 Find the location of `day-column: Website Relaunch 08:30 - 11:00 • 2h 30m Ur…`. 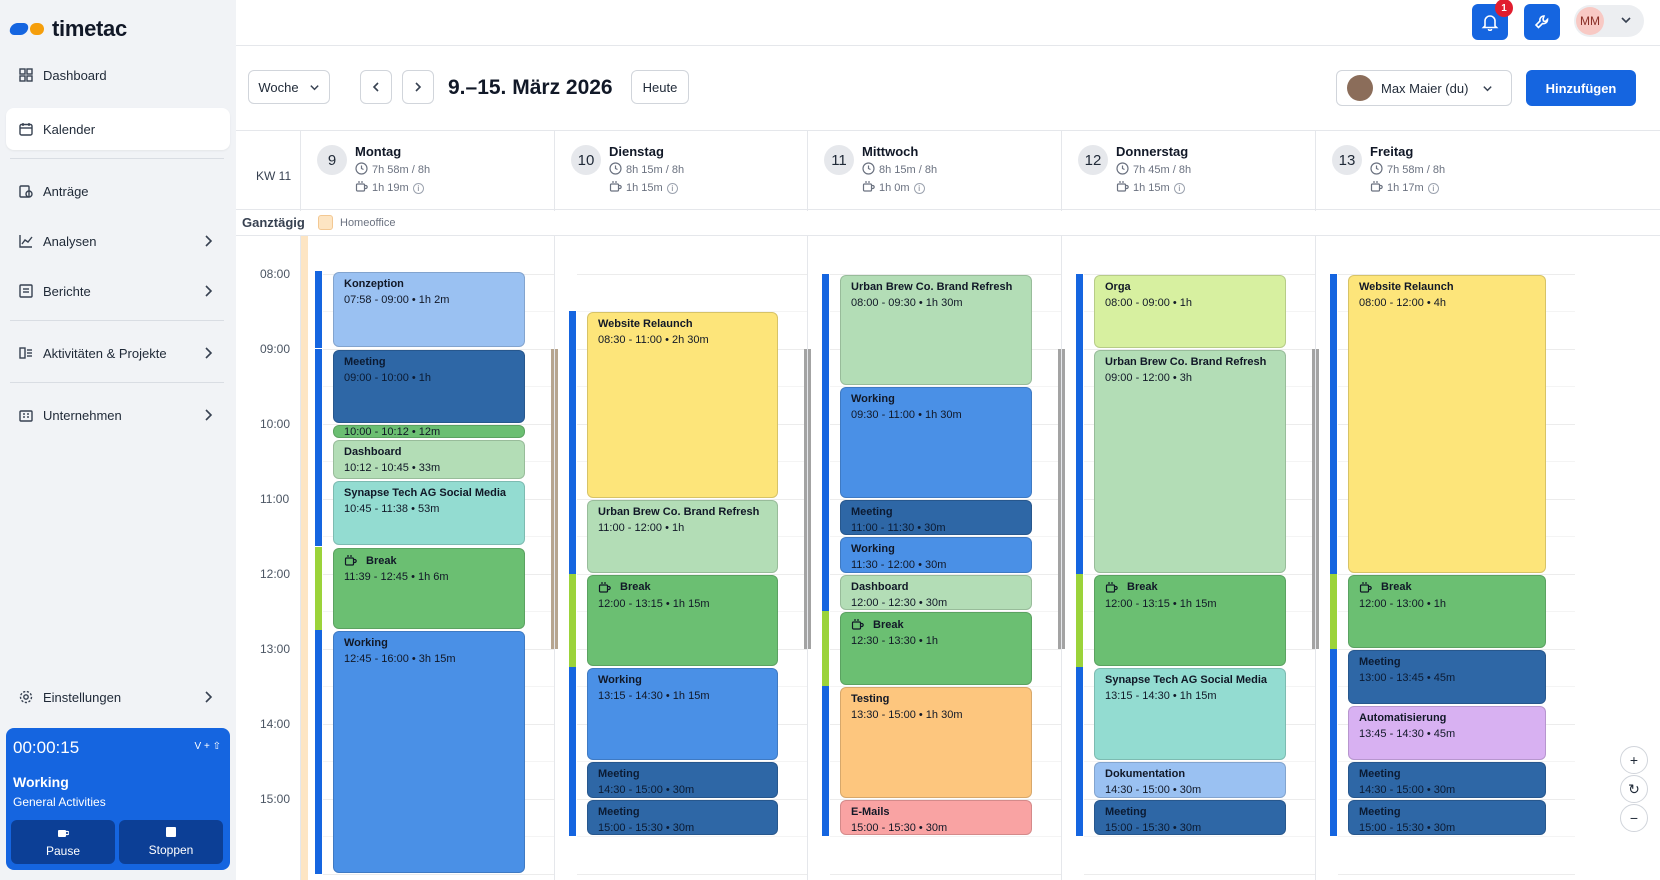

day-column: Website Relaunch 08:30 - 11:00 • 2h 30m Ur… is located at coordinates (682, 558).